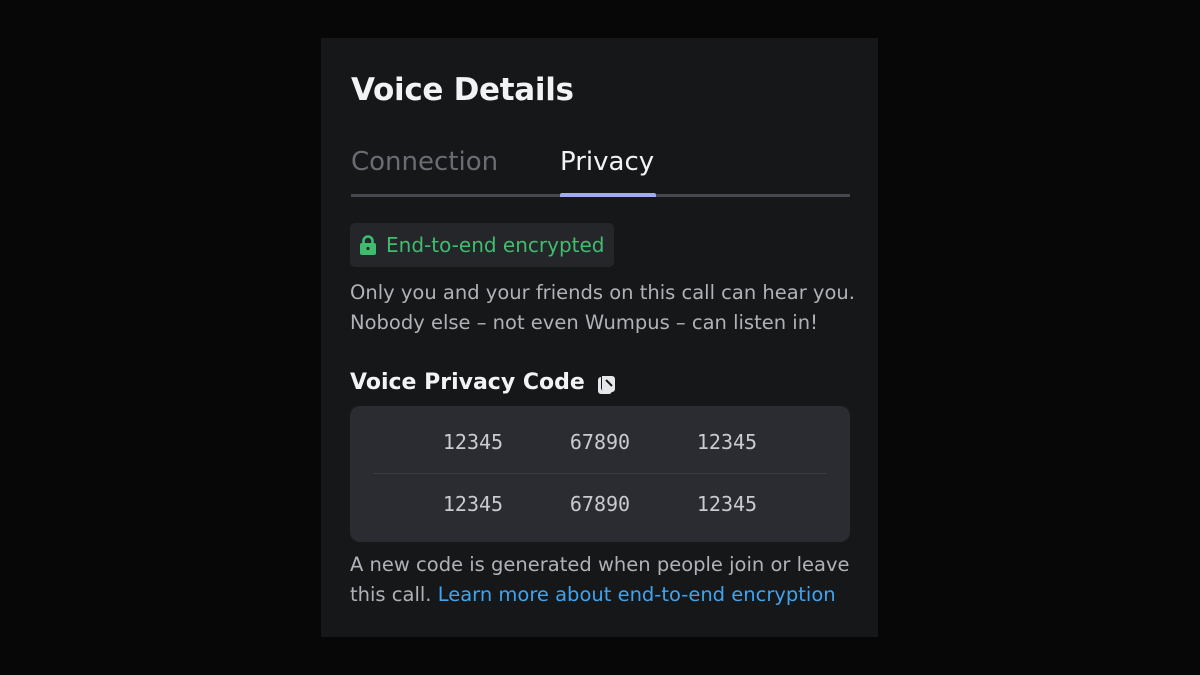 Image resolution: width=1200 pixels, height=675 pixels. I want to click on privacy-code-heading: Voice Privacy Code, so click(483, 383).